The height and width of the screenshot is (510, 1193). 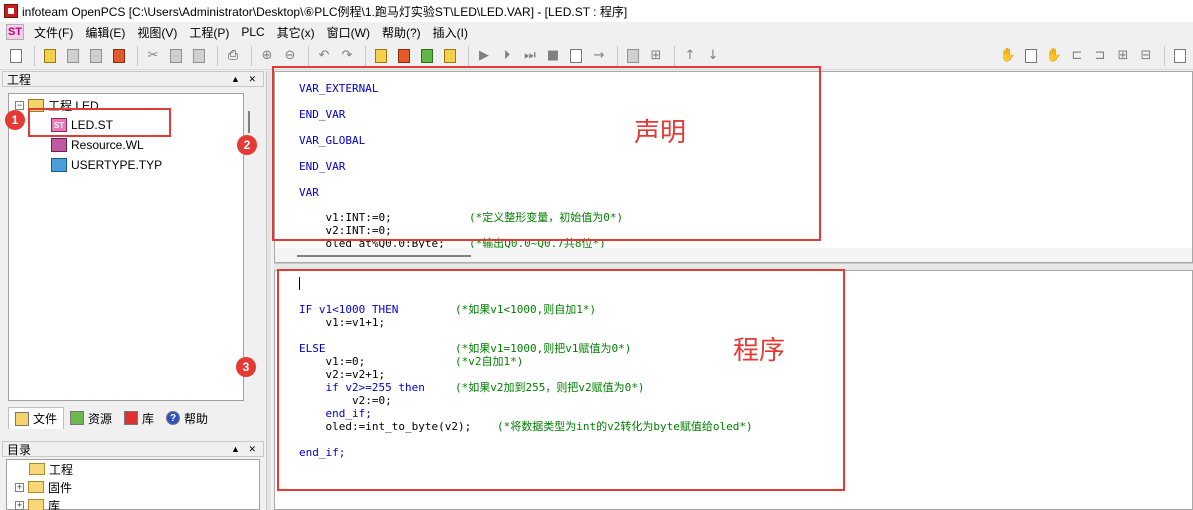 I want to click on dir-item-library: + 库, so click(x=37, y=503).